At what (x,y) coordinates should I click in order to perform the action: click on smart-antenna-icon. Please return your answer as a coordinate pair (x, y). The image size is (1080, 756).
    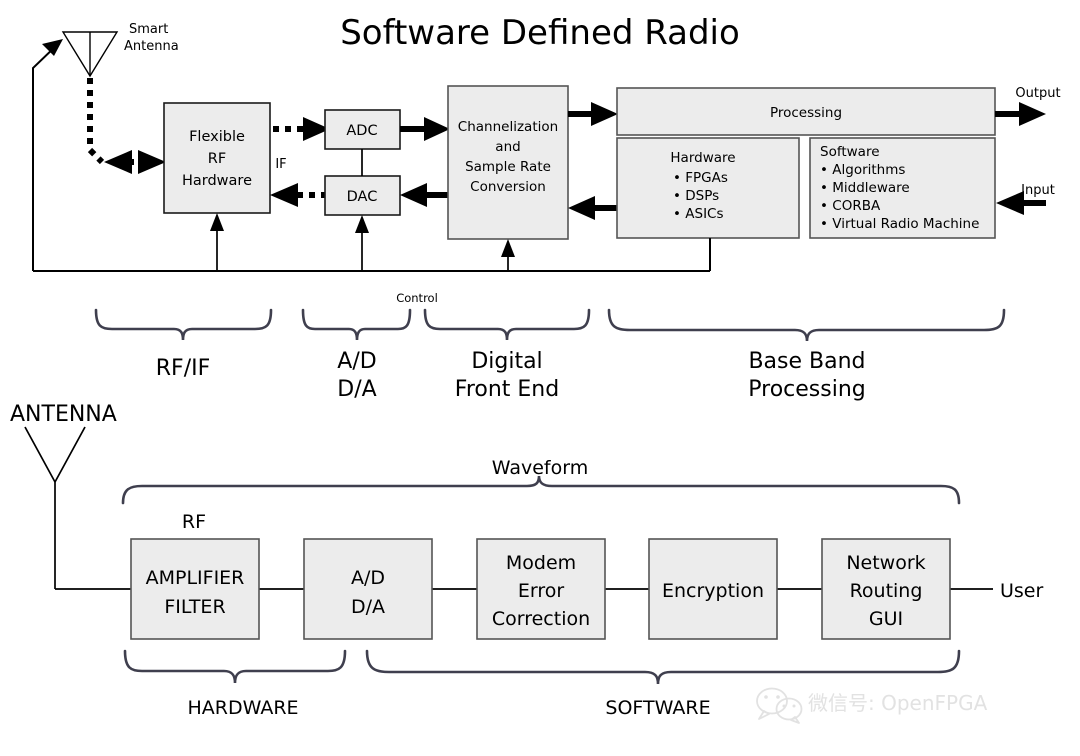
    Looking at the image, I should click on (90, 54).